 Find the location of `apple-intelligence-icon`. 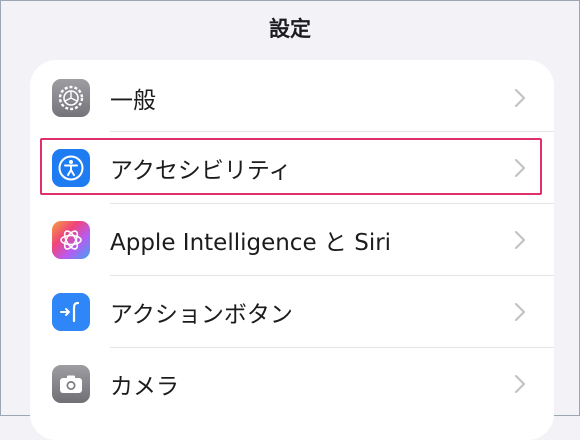

apple-intelligence-icon is located at coordinates (71, 240).